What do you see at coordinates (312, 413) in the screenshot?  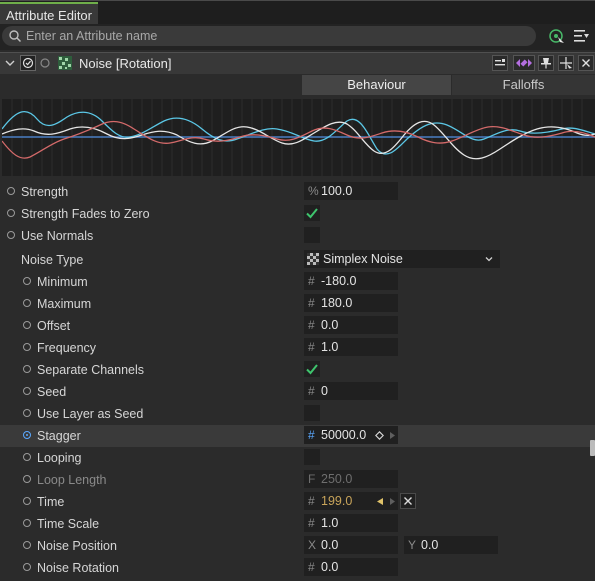 I see `use-layer-seed-checkbox` at bounding box center [312, 413].